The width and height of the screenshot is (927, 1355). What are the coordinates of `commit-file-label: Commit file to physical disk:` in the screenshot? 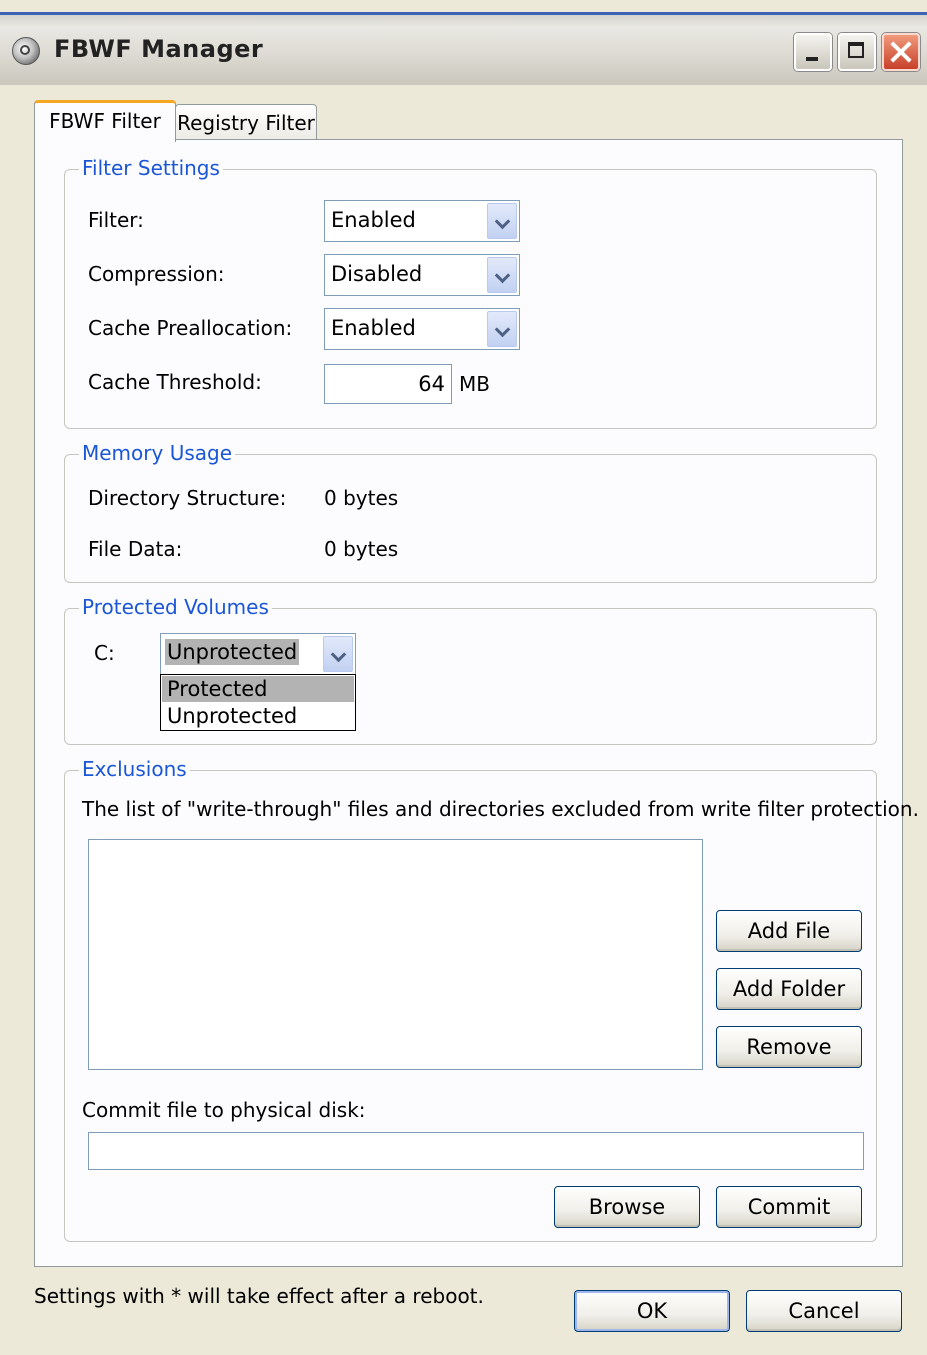 It's located at (224, 1110).